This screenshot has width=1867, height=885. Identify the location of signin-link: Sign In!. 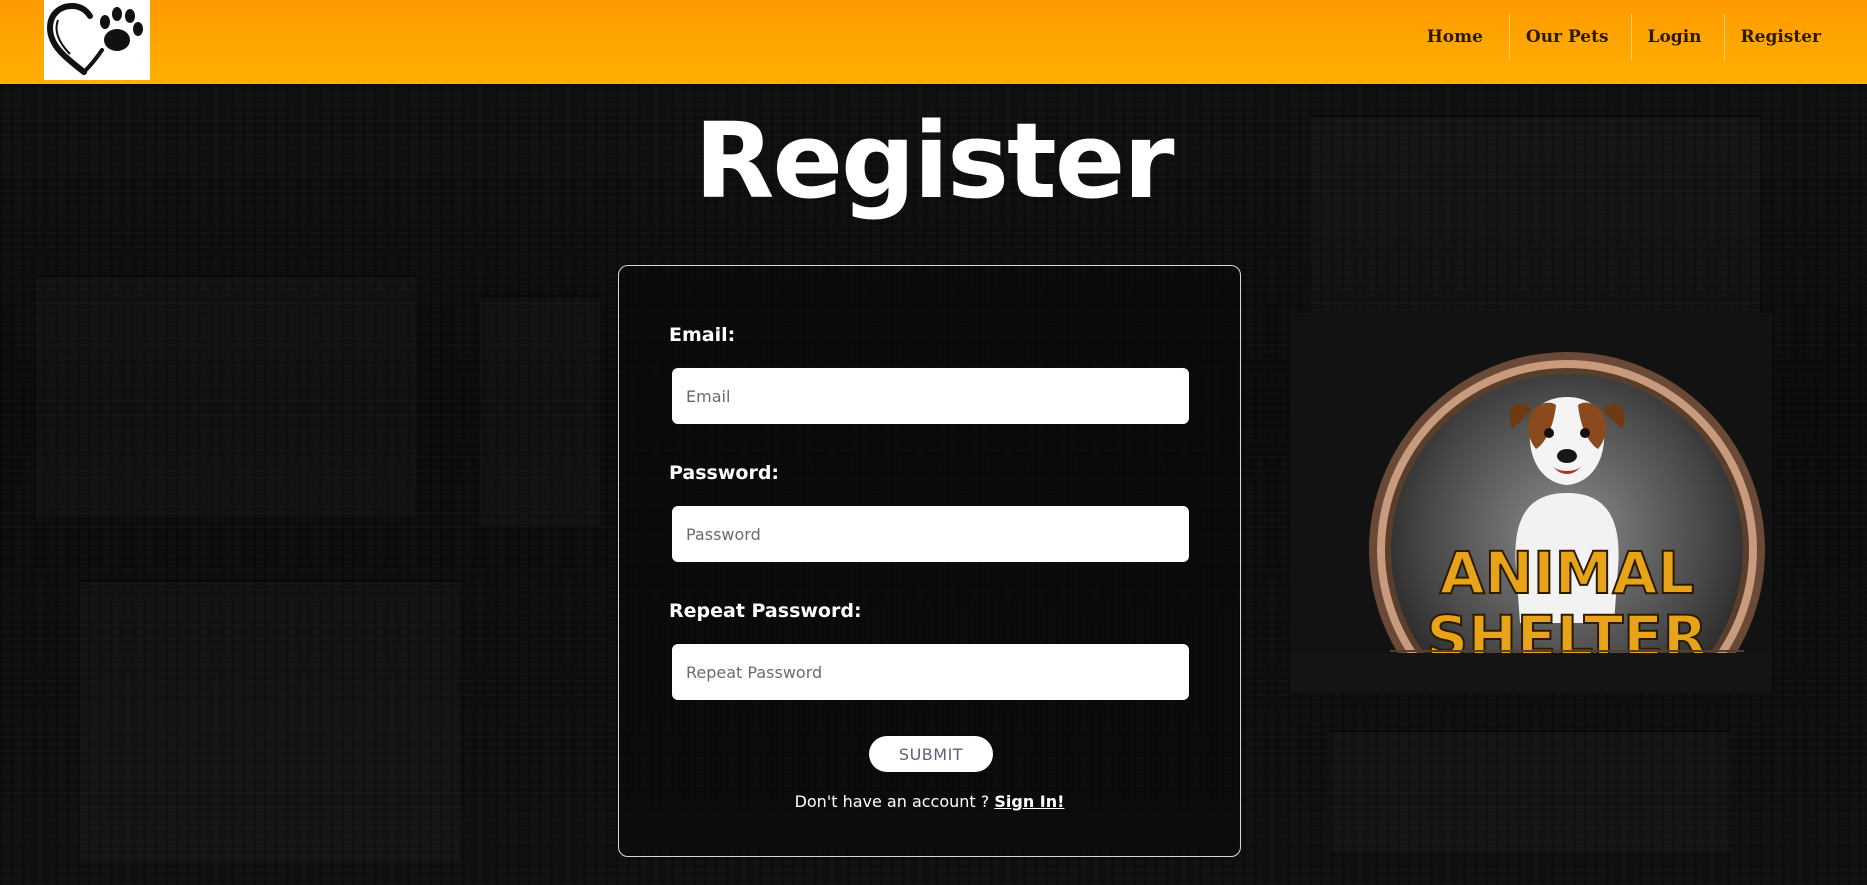
(1029, 801).